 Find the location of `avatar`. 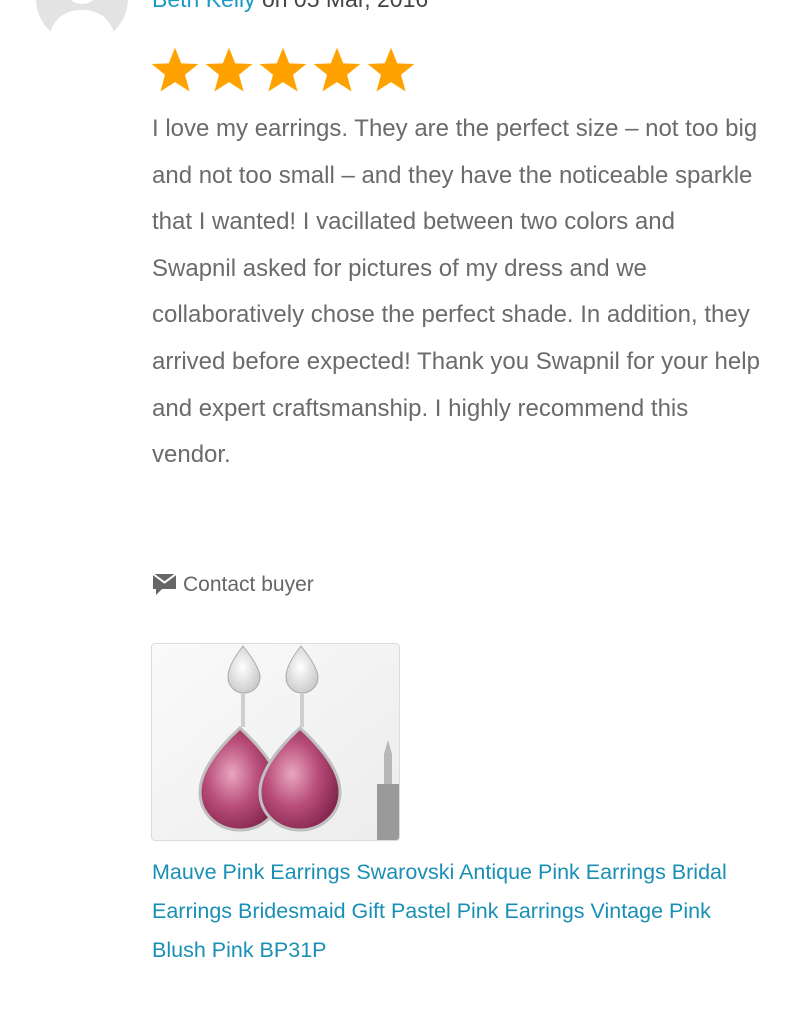

avatar is located at coordinates (82, 22).